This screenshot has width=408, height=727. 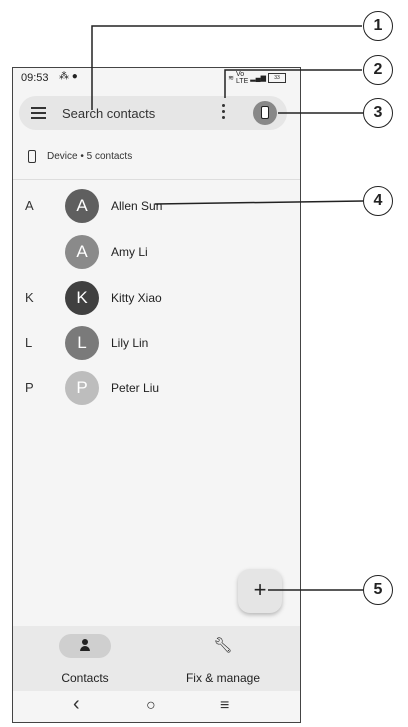 I want to click on callout-1: 1, so click(x=378, y=26).